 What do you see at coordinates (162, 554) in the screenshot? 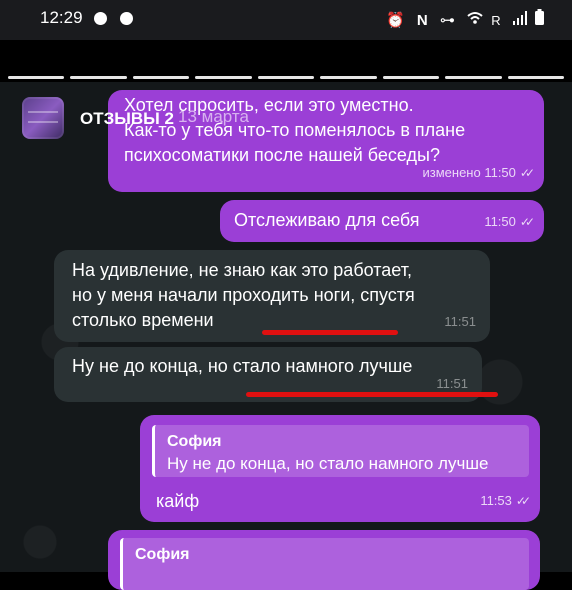
I see `reply-author: София` at bounding box center [162, 554].